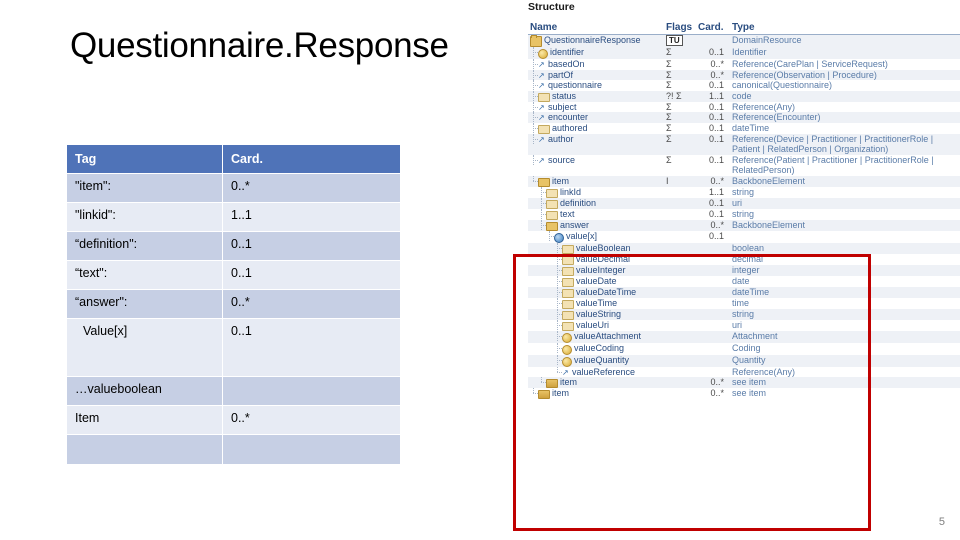  I want to click on structure-row-name: status, so click(596, 96).